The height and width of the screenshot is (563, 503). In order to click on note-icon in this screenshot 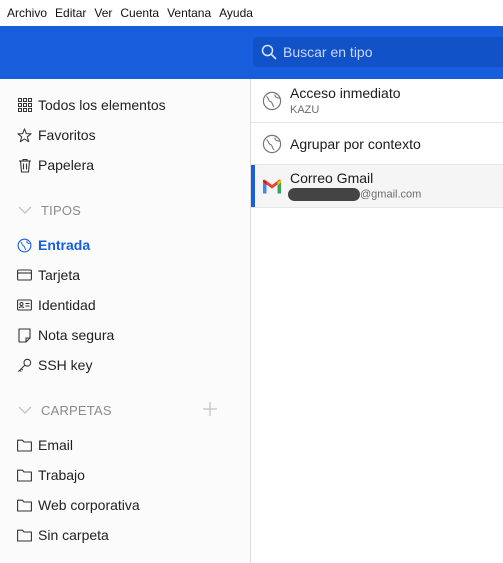, I will do `click(24, 335)`.